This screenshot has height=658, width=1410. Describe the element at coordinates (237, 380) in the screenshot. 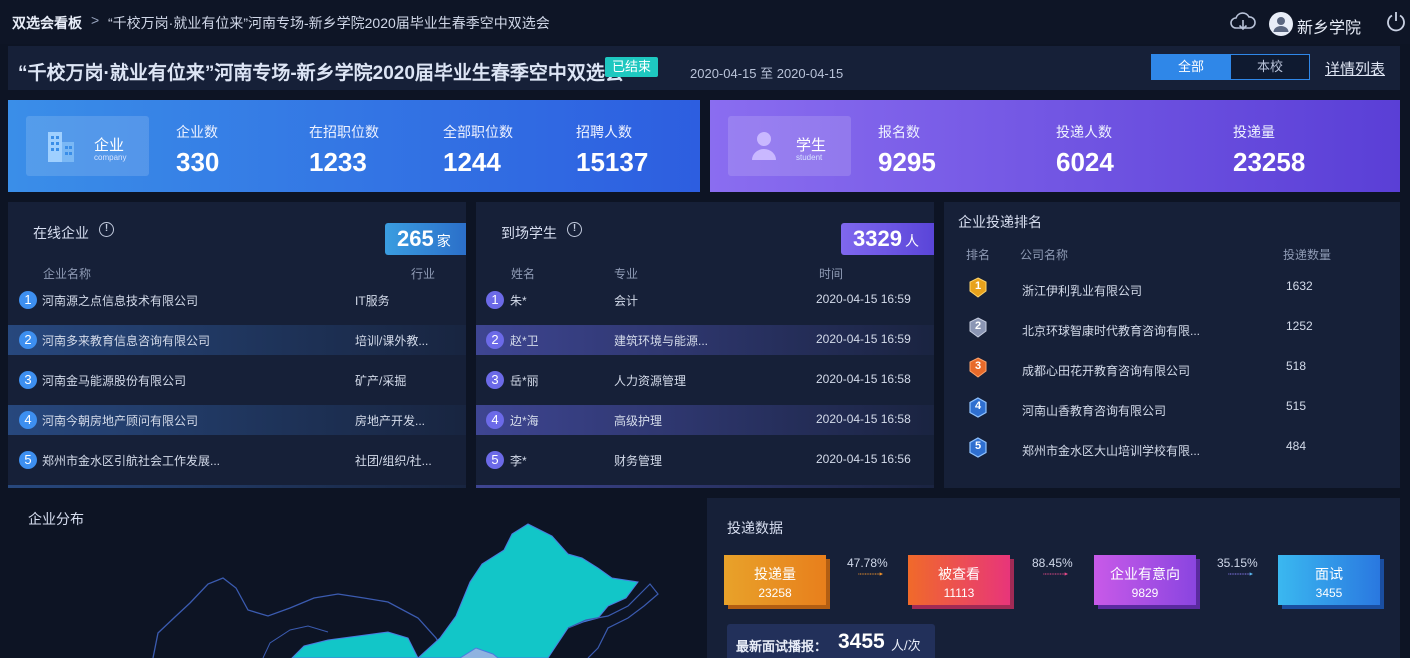

I see `table-row: 3 河南金马能源股份有限公司 矿产/采掘` at that location.